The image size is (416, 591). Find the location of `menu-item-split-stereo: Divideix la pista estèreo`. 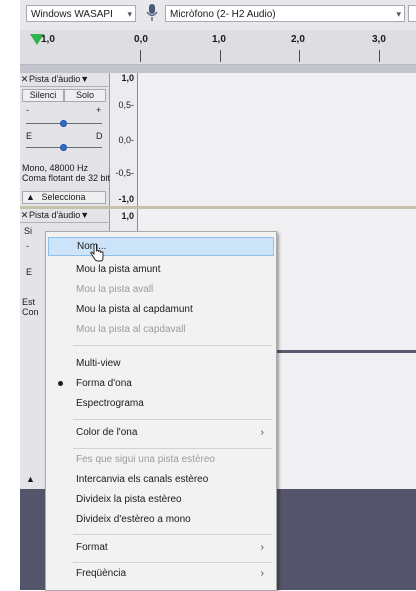

menu-item-split-stereo: Divideix la pista estèreo is located at coordinates (161, 499).